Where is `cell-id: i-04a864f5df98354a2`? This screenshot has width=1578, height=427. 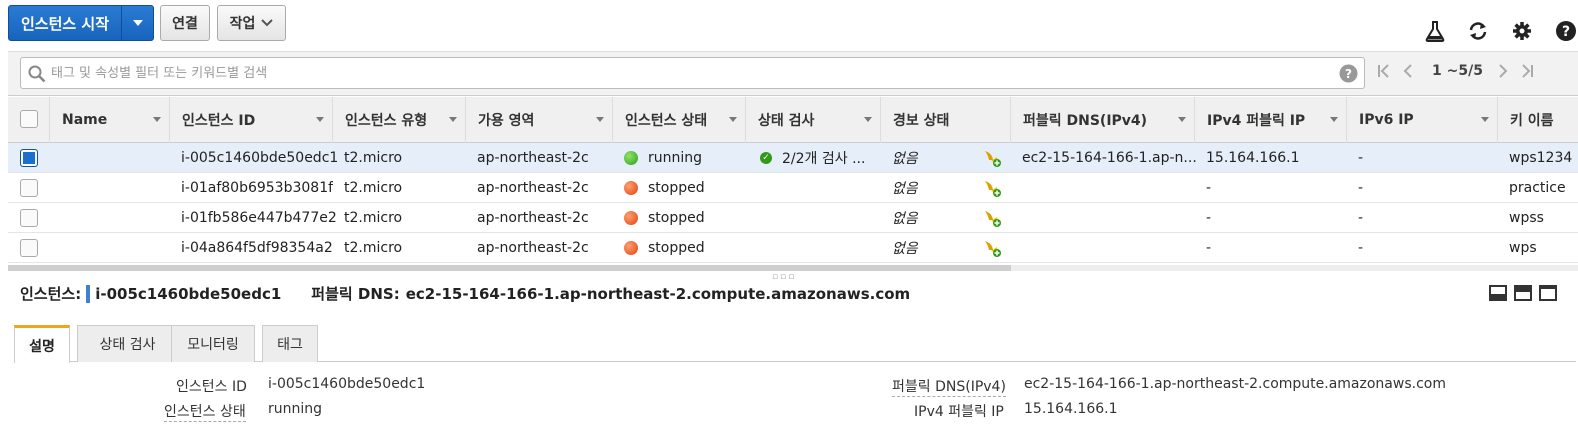 cell-id: i-04a864f5df98354a2 is located at coordinates (257, 248).